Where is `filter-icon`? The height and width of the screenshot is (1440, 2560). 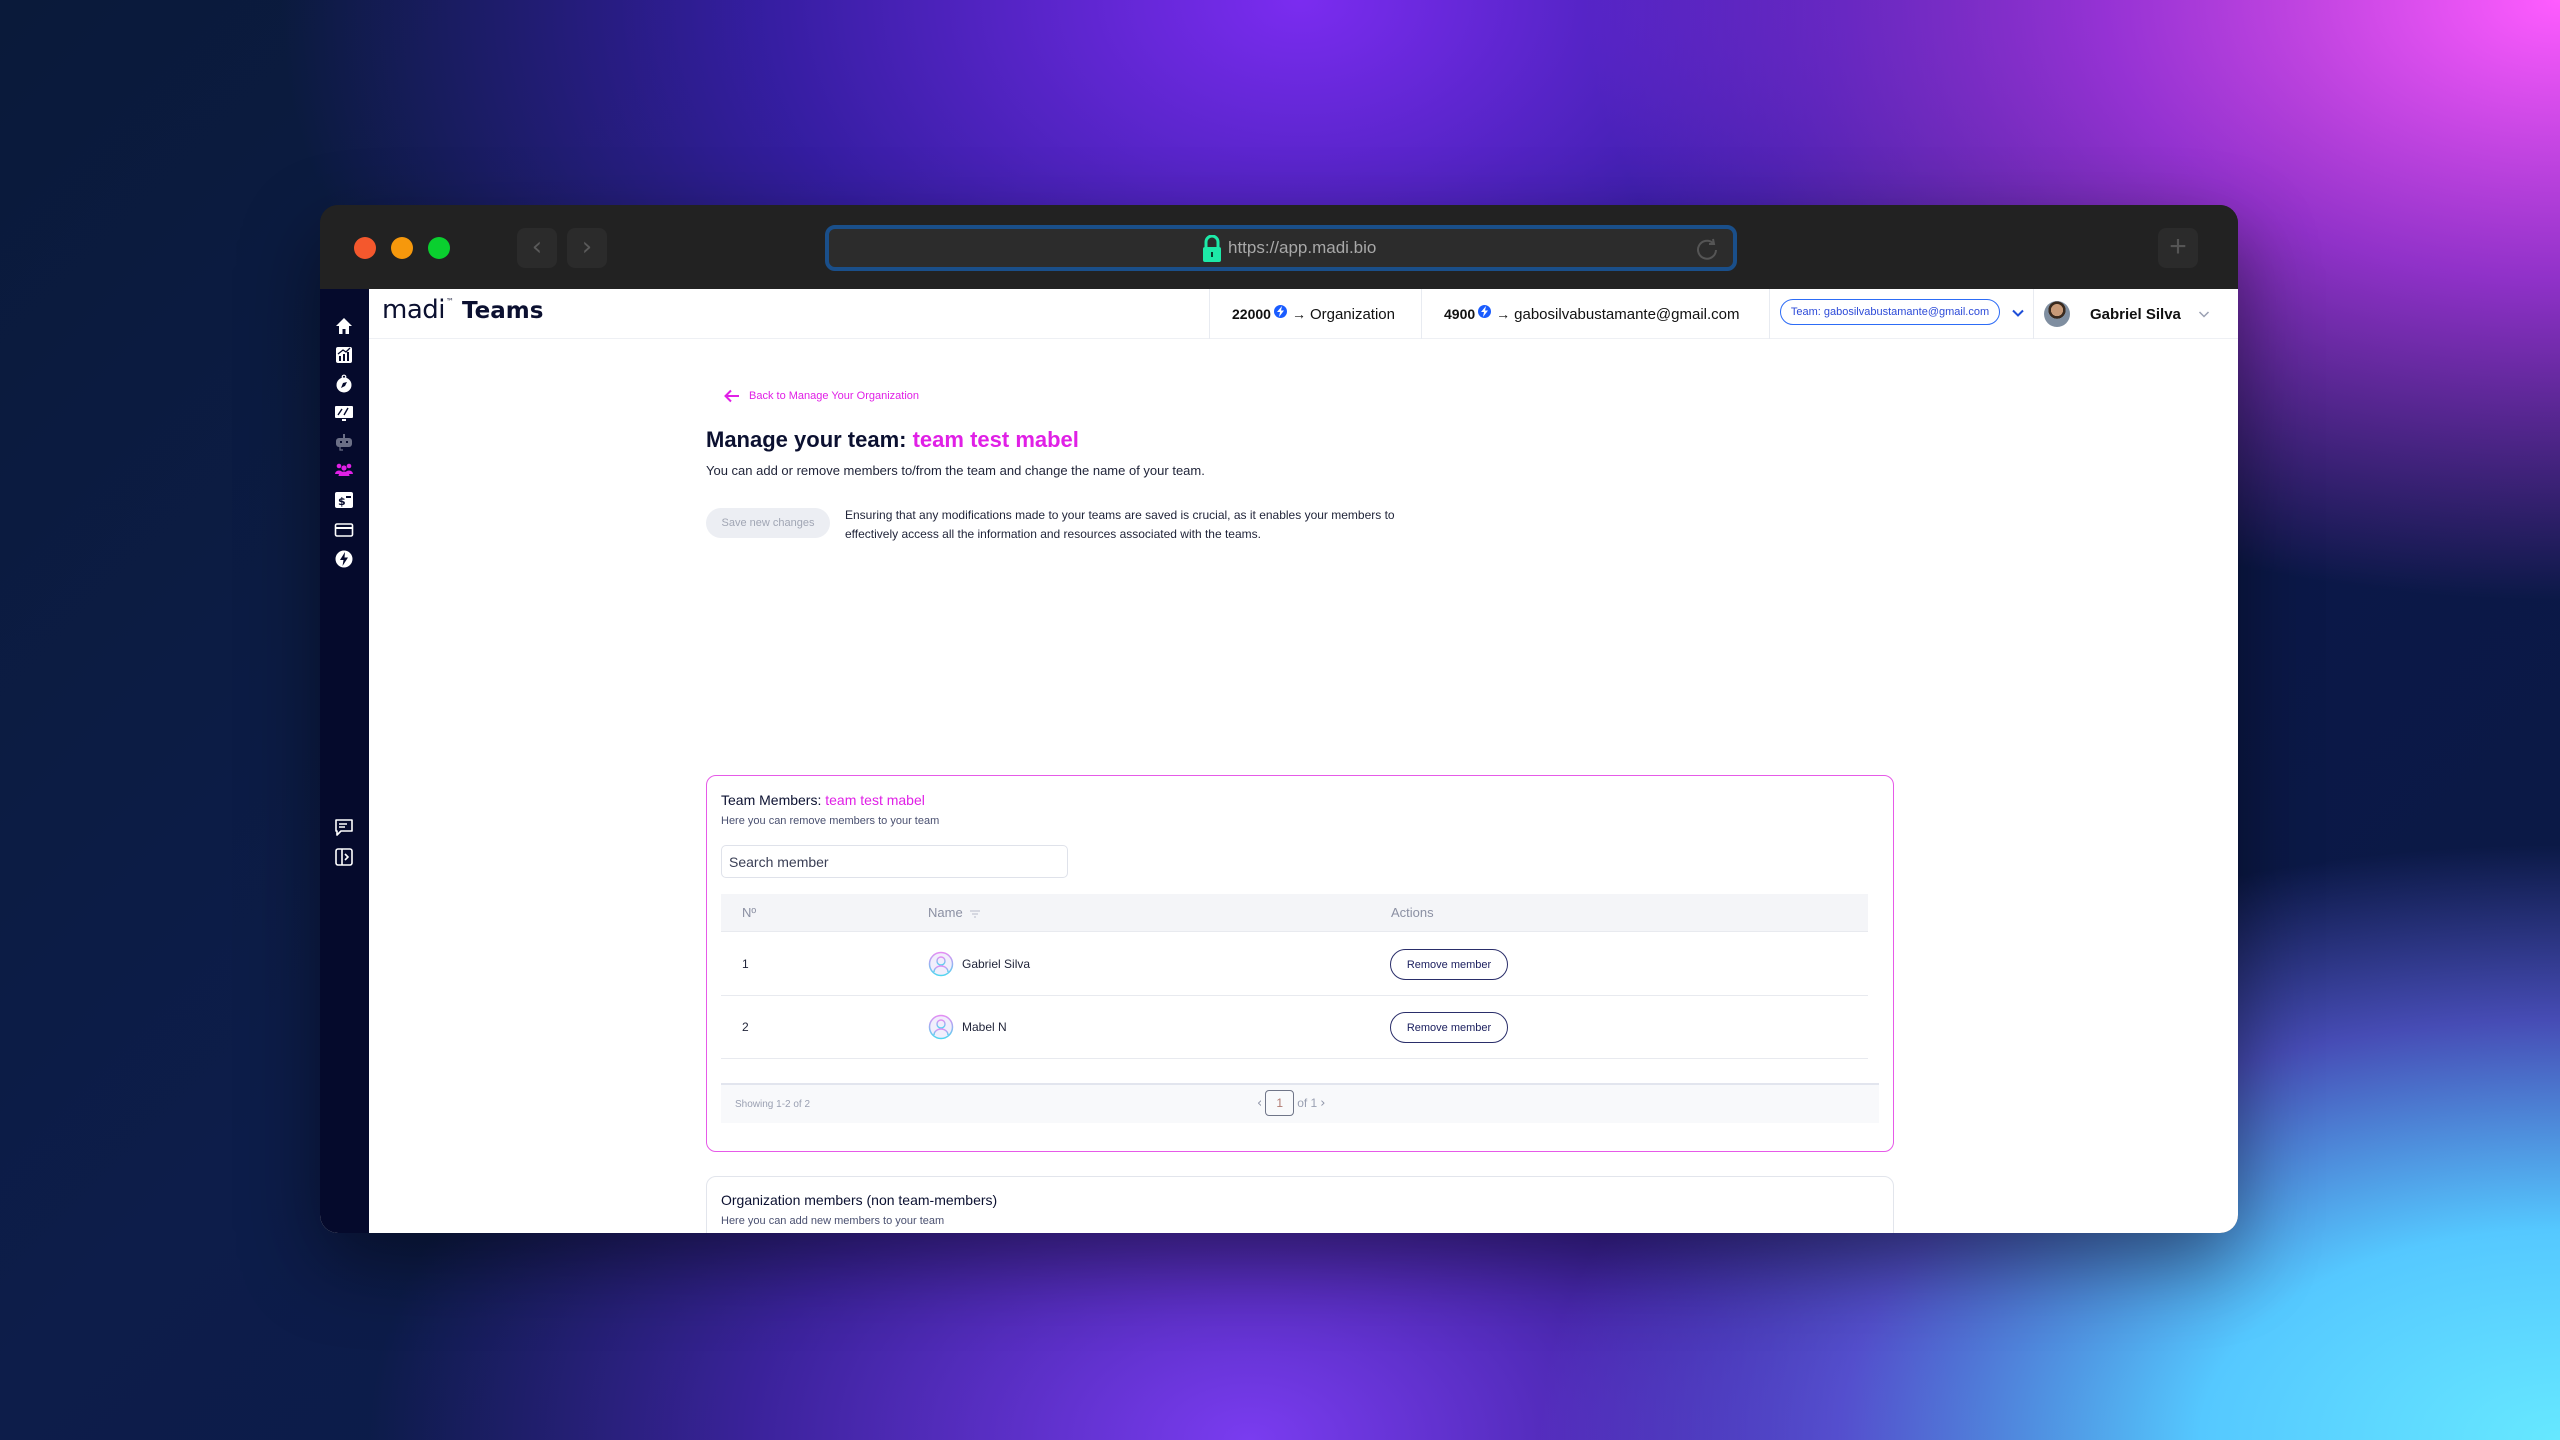
filter-icon is located at coordinates (974, 913).